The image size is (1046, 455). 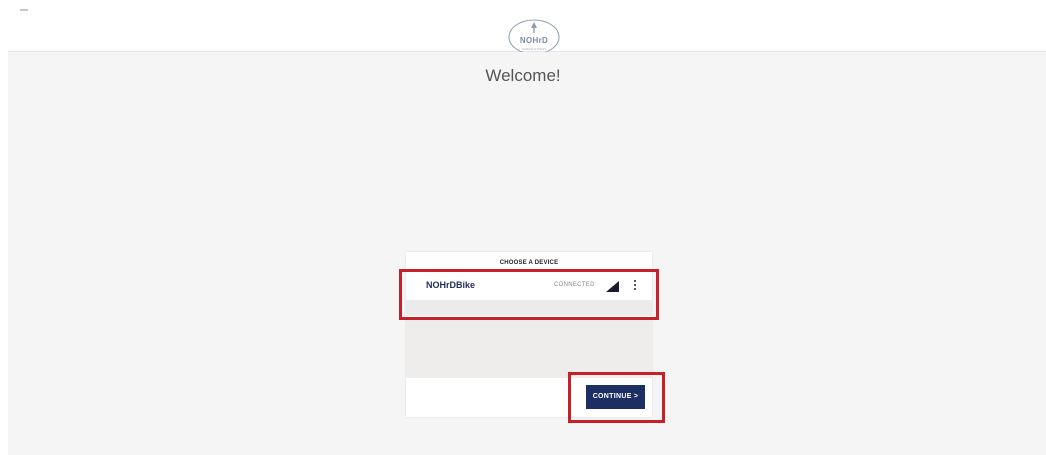 I want to click on device-name: NOHrDBike, so click(x=451, y=285).